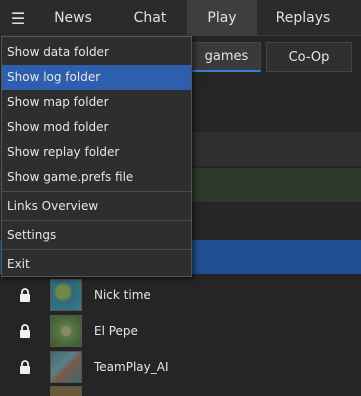  What do you see at coordinates (96, 52) in the screenshot?
I see `menu-item-show-data-folder: Show data folder` at bounding box center [96, 52].